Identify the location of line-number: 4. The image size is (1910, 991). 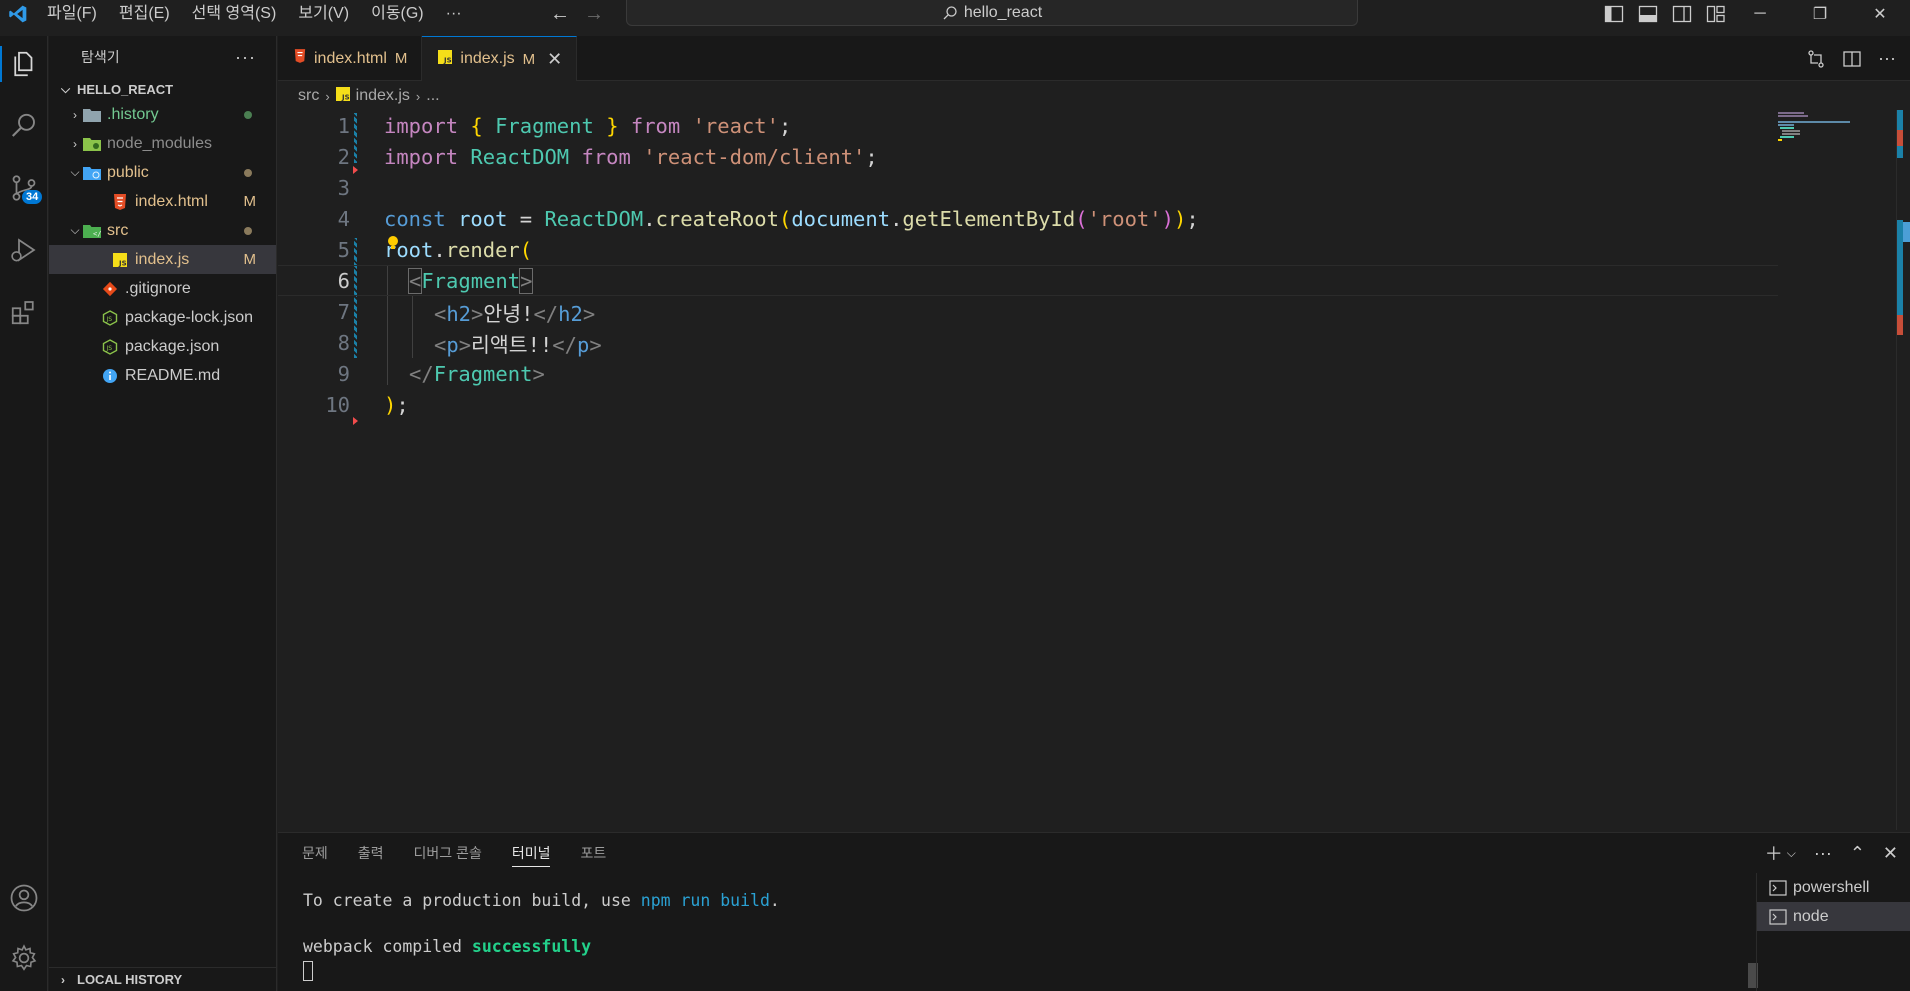
(343, 218).